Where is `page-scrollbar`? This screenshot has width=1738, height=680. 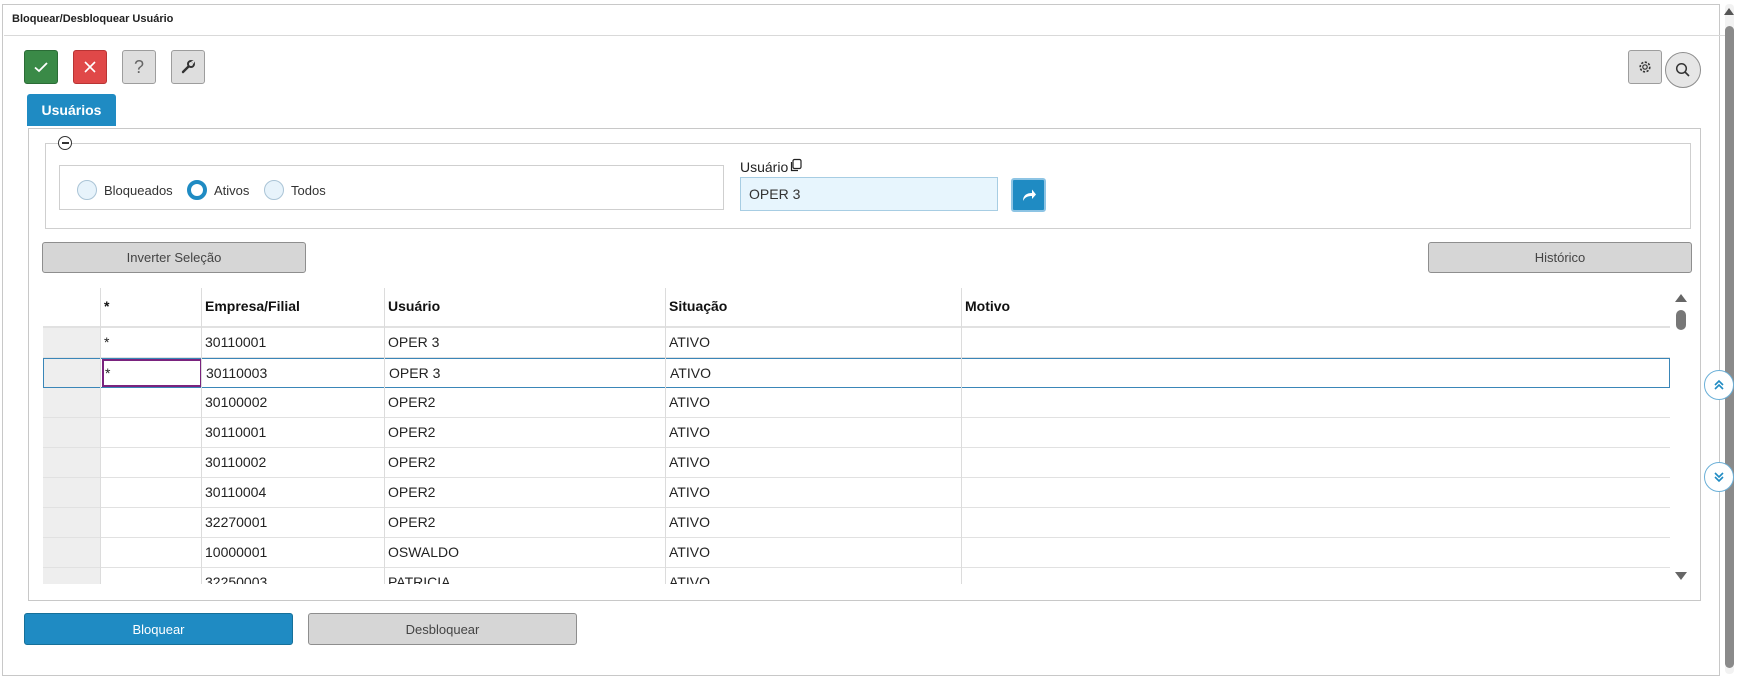
page-scrollbar is located at coordinates (1729, 340).